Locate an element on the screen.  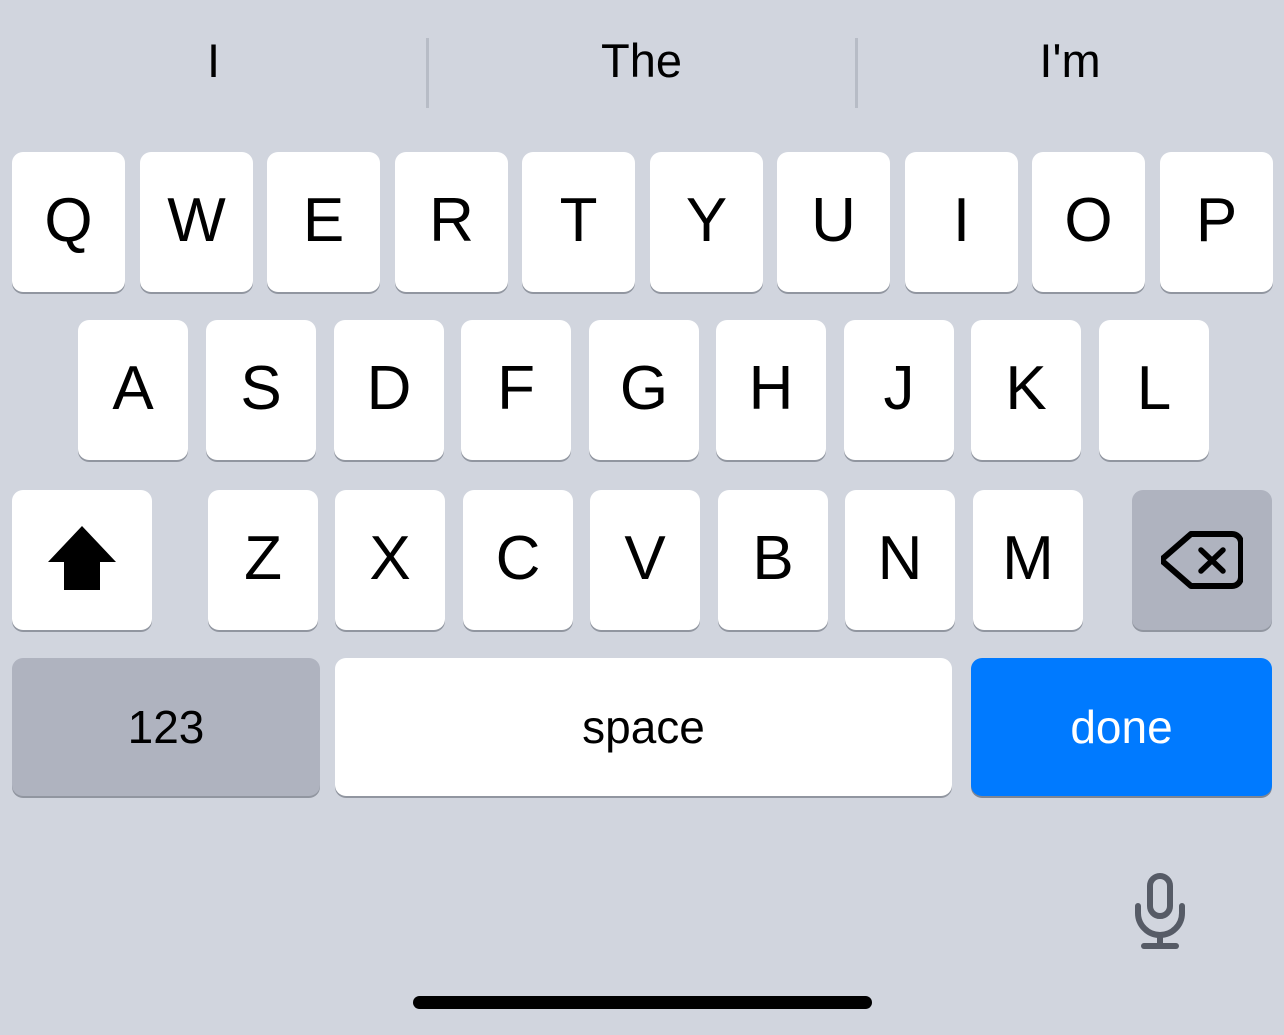
key-g: G is located at coordinates (644, 390).